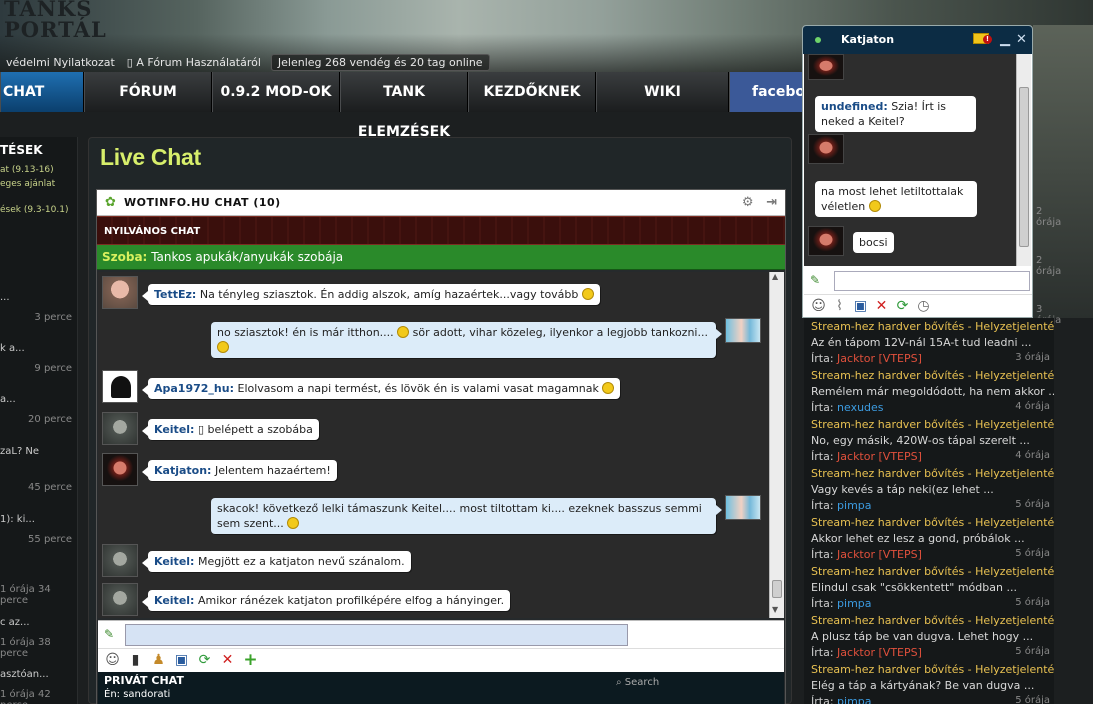 This screenshot has width=1093, height=704. What do you see at coordinates (860, 407) in the screenshot?
I see `post-author: nexudes` at bounding box center [860, 407].